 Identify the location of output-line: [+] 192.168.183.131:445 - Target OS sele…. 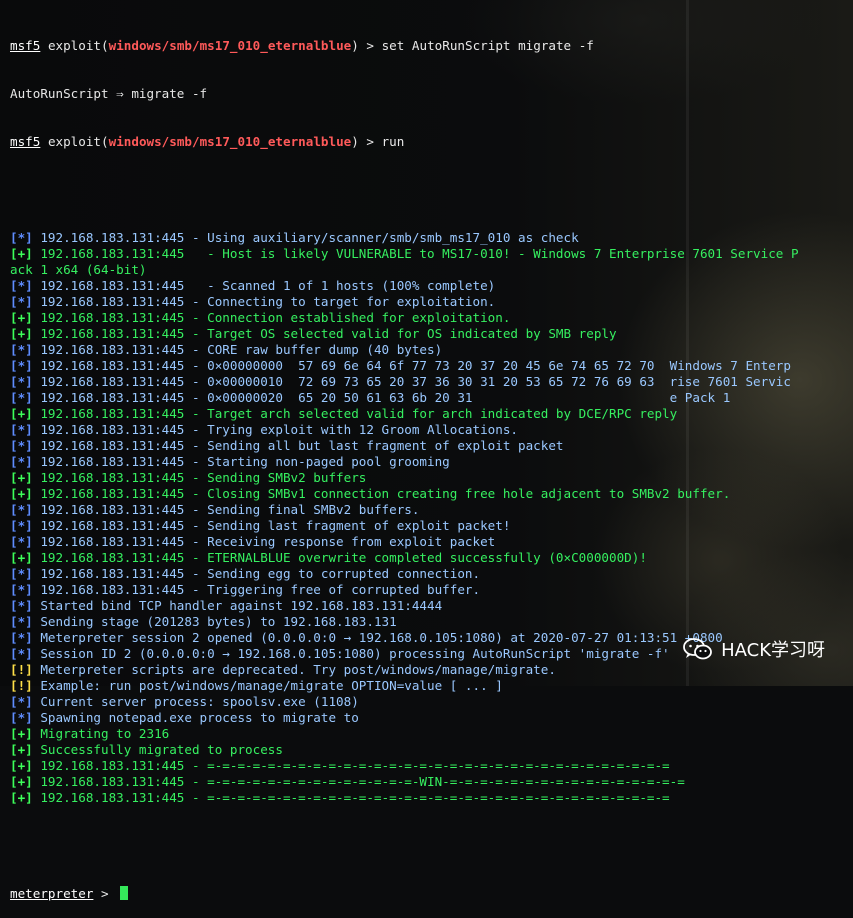
(428, 334).